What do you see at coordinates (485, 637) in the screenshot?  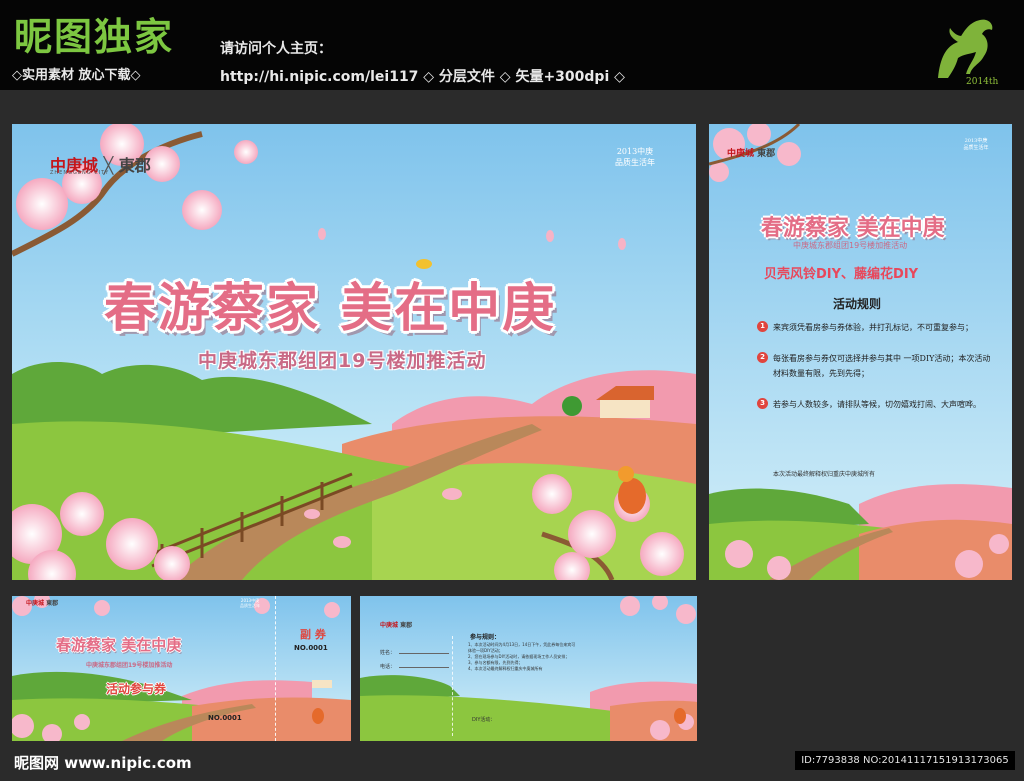 I see `rules-heading: 参与规则：` at bounding box center [485, 637].